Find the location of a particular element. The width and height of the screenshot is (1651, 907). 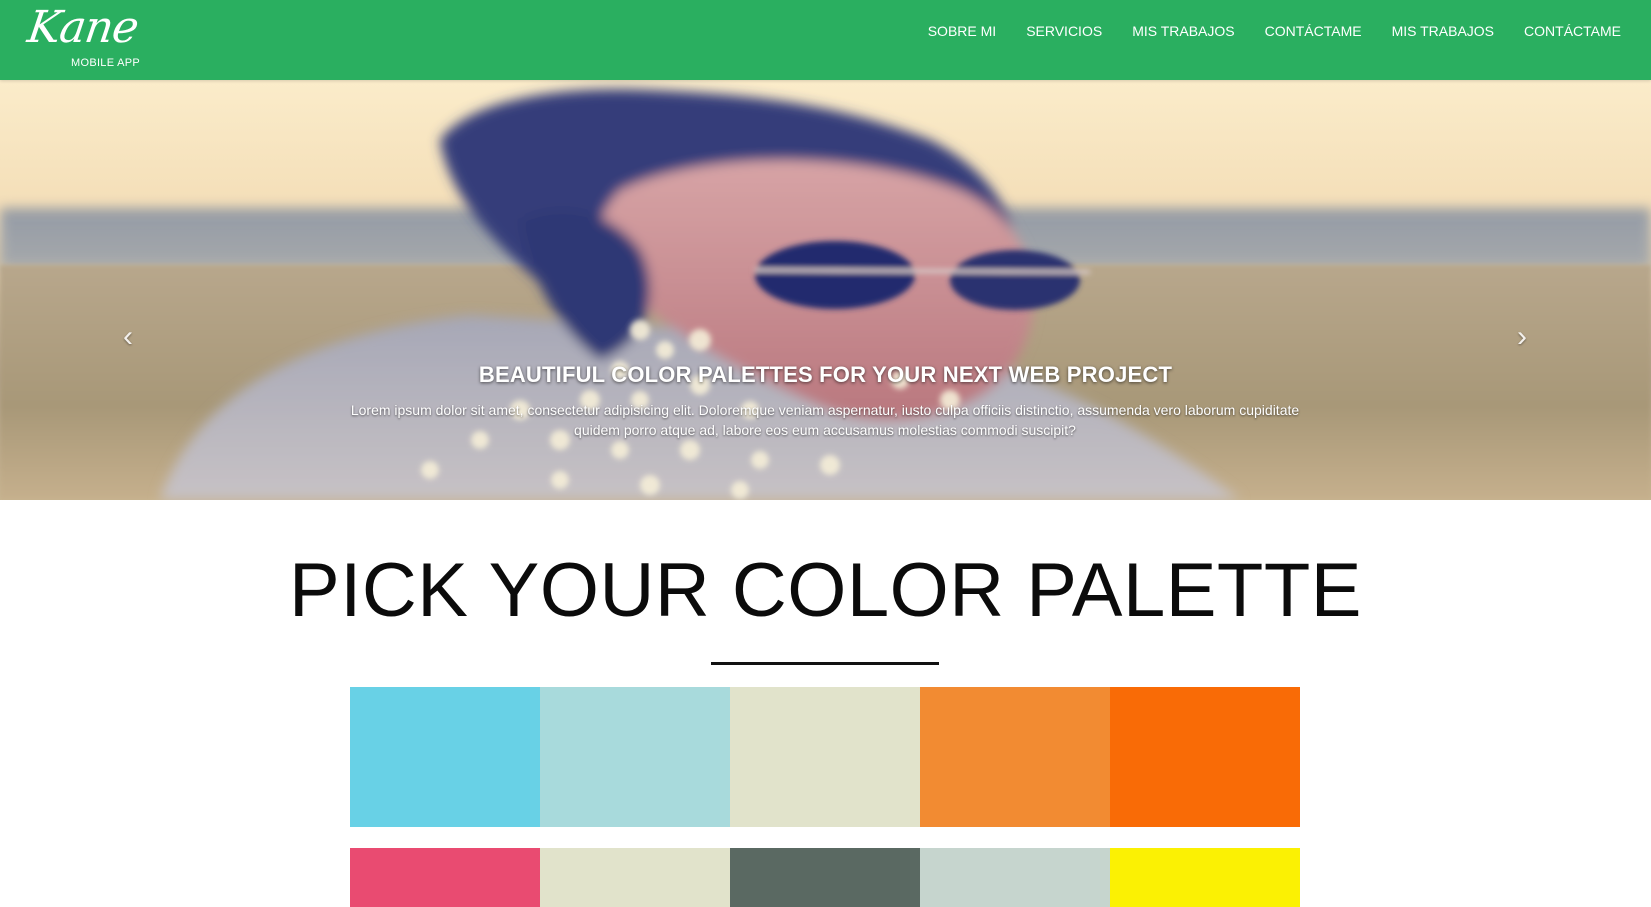

carousel-prev-button: ‹ is located at coordinates (128, 337).